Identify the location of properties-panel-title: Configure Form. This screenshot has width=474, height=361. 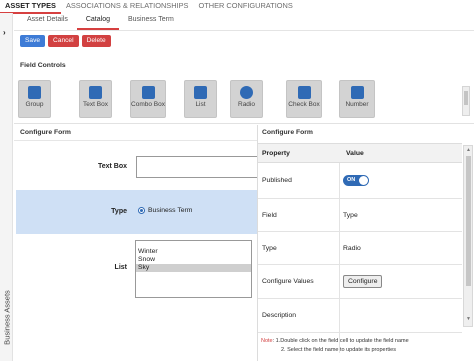
(287, 132).